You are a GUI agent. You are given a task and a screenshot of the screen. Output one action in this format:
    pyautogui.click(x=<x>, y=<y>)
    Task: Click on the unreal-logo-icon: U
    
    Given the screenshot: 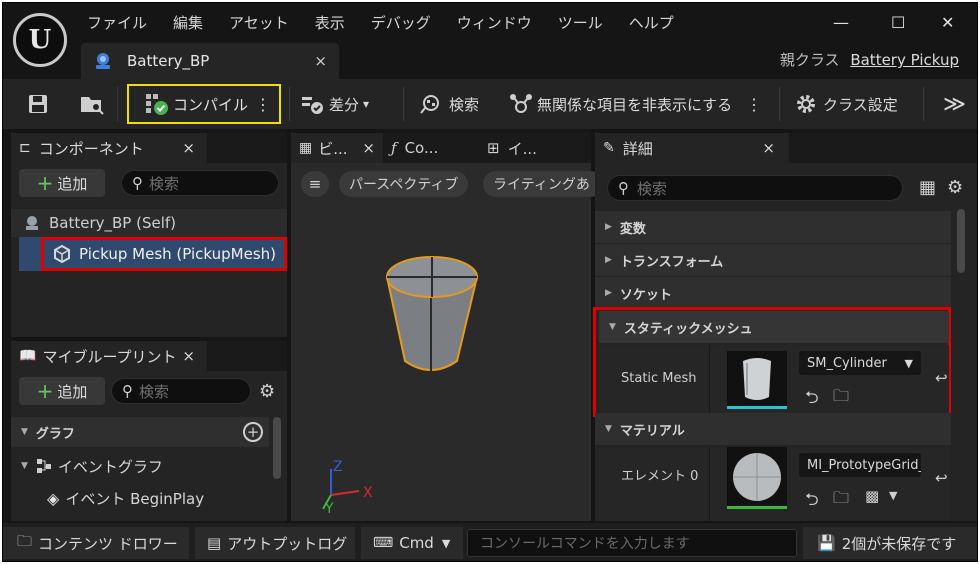 What is the action you would take?
    pyautogui.click(x=40, y=40)
    